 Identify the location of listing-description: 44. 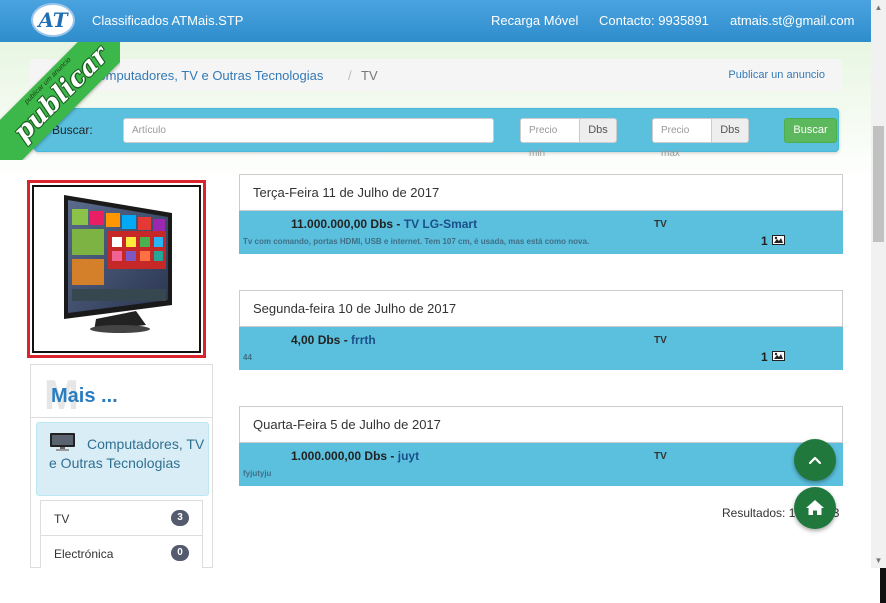
(247, 357).